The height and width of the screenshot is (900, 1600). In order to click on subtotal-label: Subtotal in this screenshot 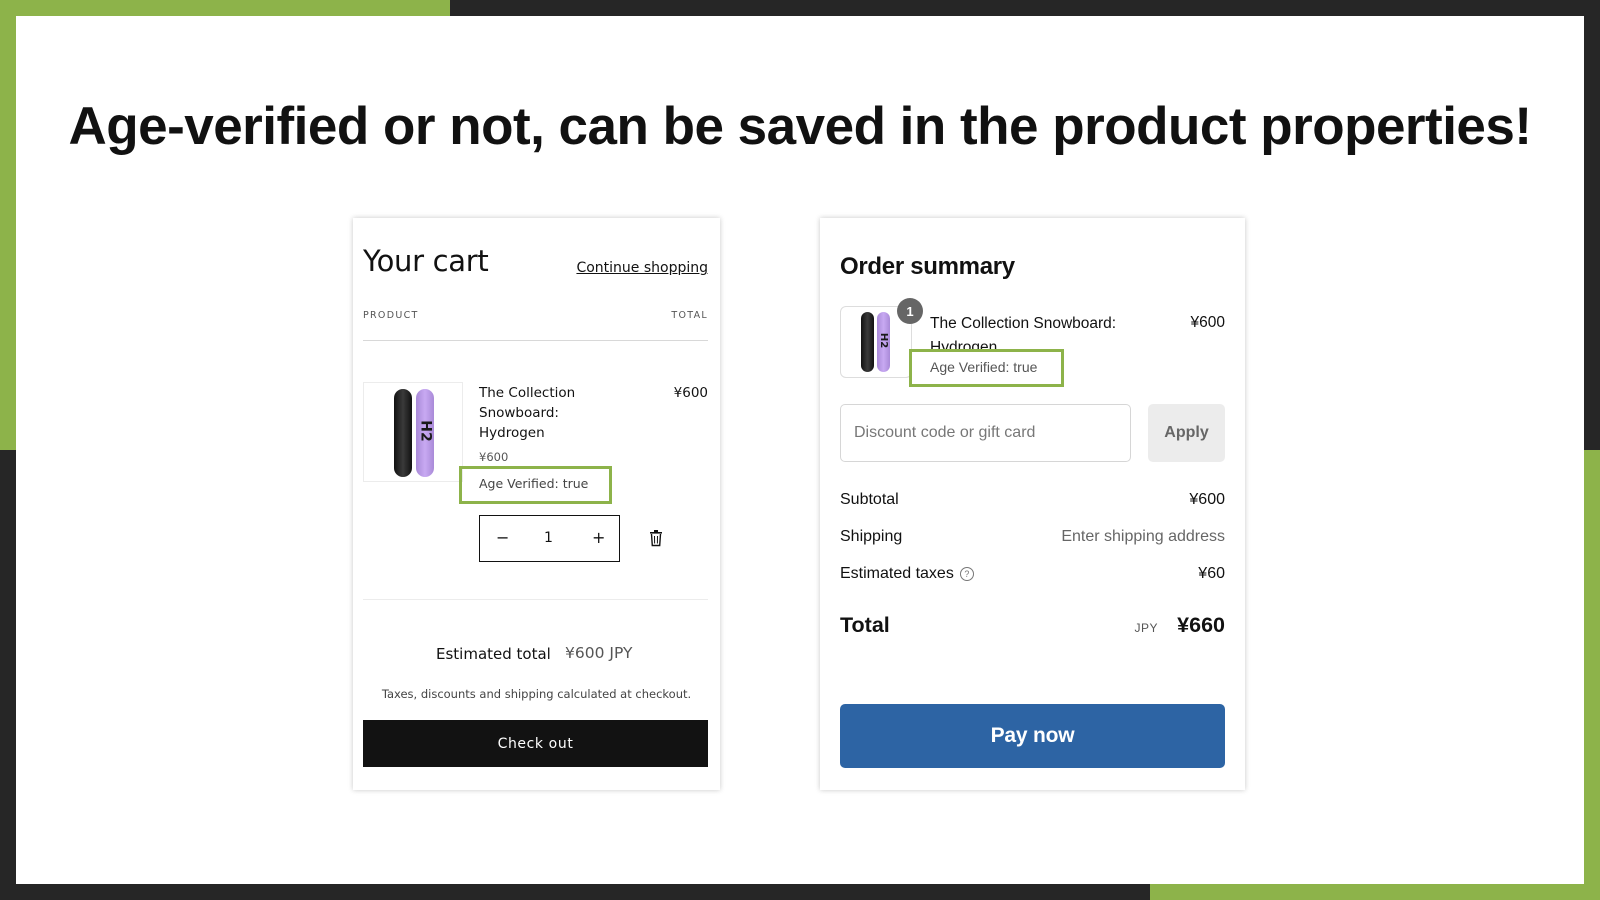, I will do `click(869, 499)`.